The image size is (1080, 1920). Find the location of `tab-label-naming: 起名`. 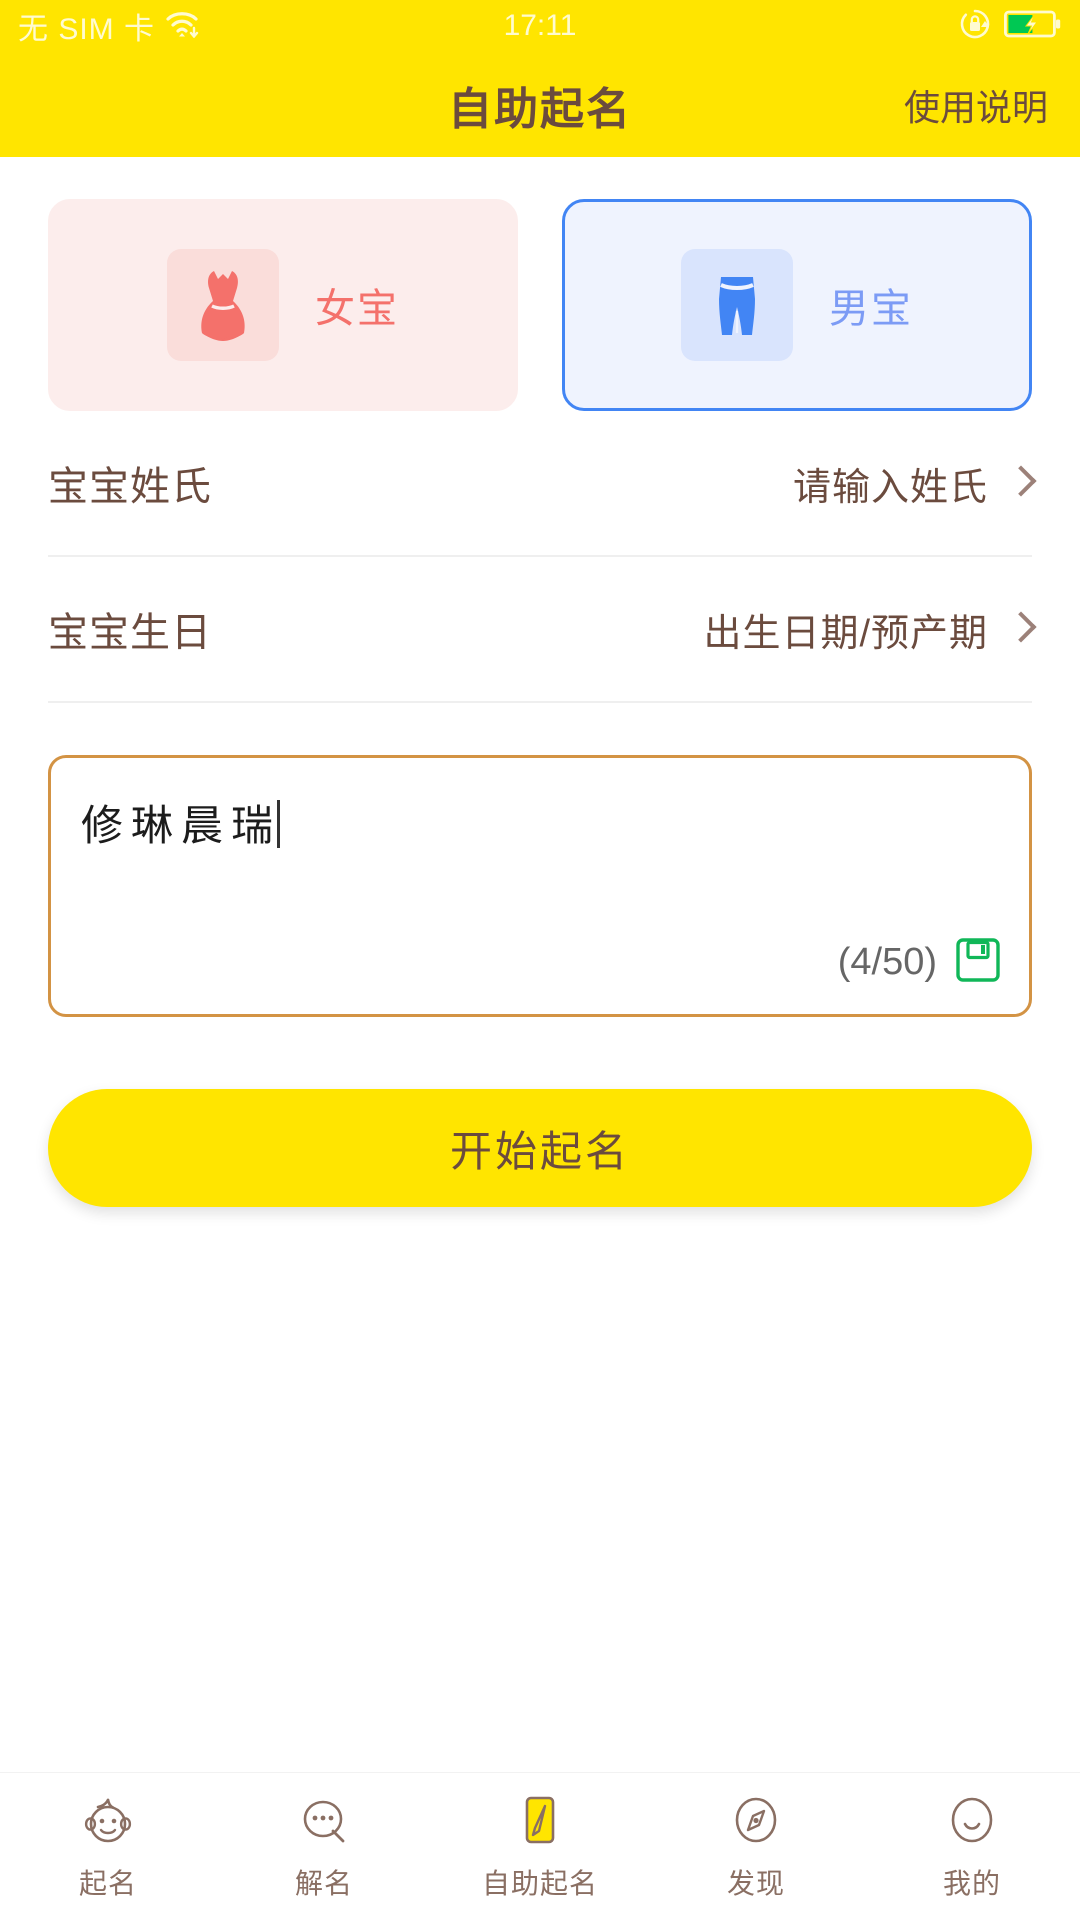

tab-label-naming: 起名 is located at coordinates (107, 1883).